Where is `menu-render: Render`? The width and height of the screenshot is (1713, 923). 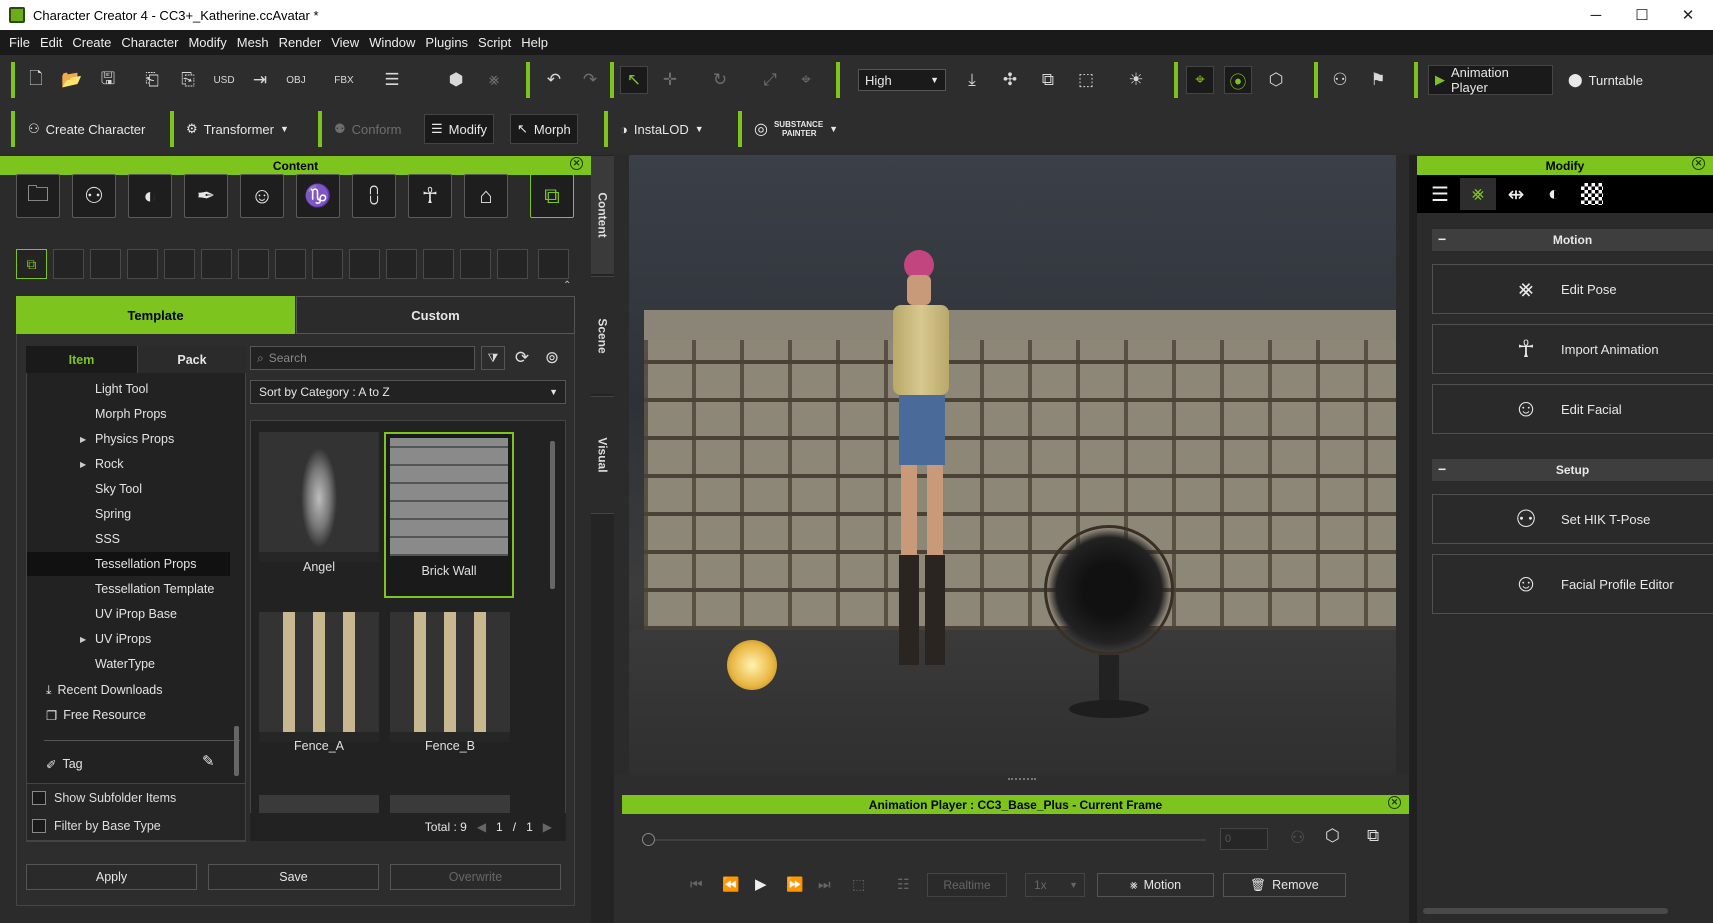
menu-render: Render is located at coordinates (300, 42).